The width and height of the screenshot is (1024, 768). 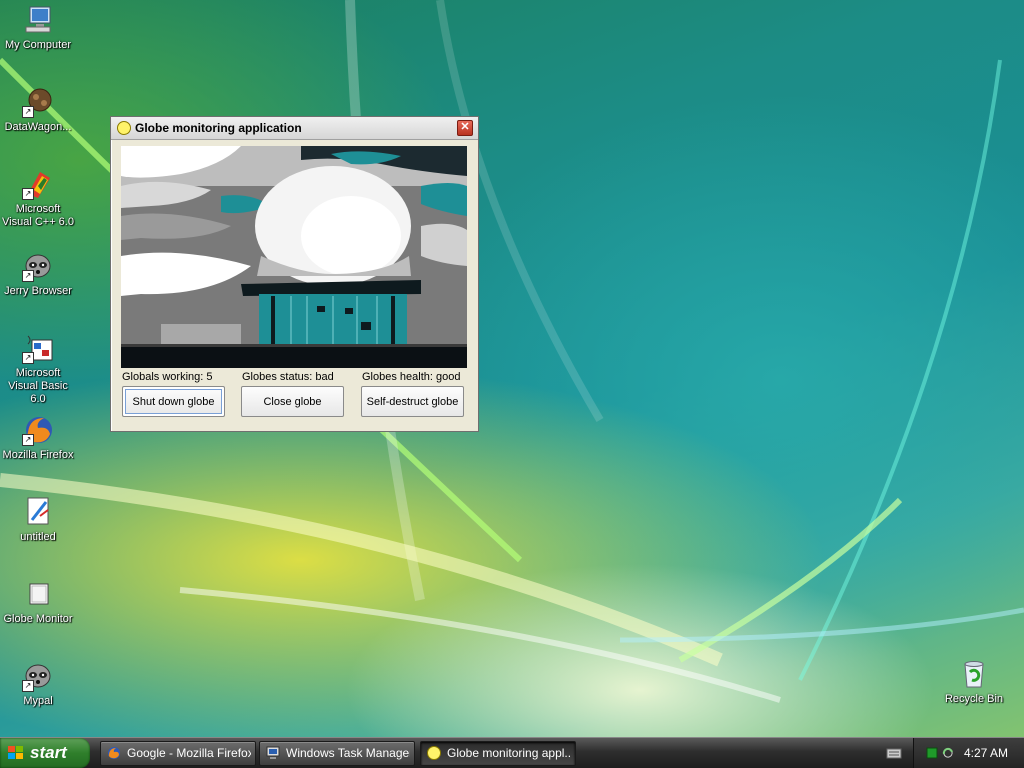 I want to click on task-manager-icon, so click(x=273, y=752).